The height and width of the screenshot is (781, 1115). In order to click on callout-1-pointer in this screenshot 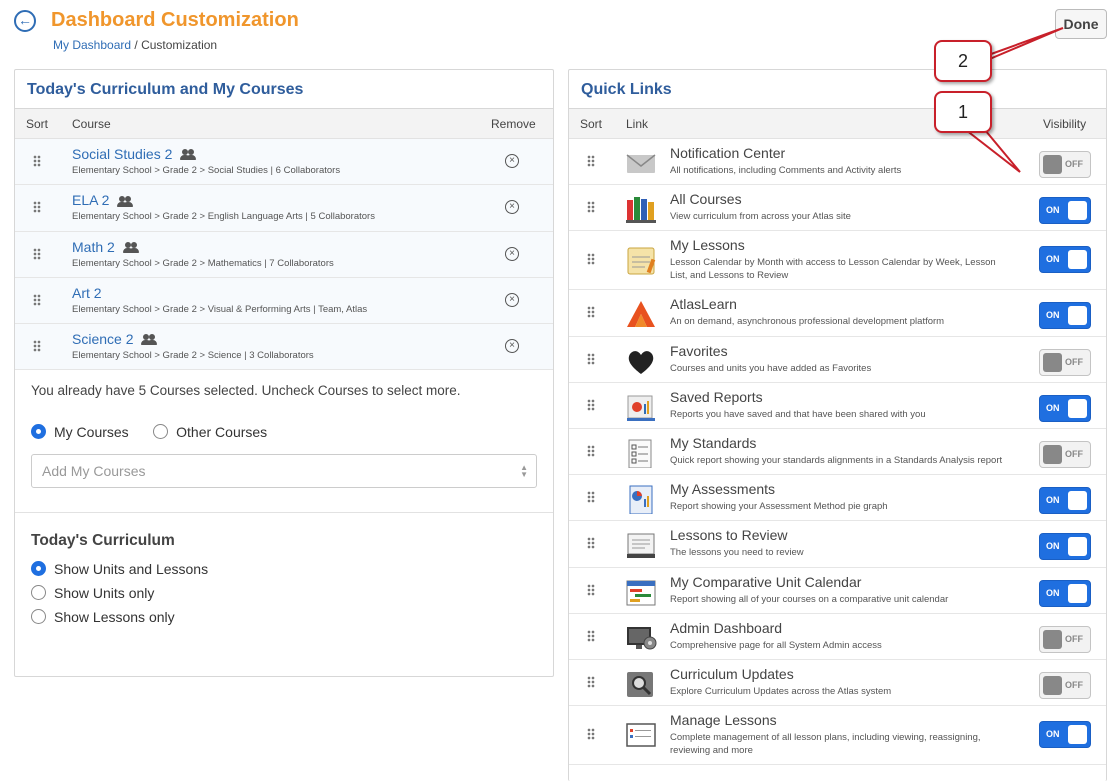, I will do `click(992, 151)`.